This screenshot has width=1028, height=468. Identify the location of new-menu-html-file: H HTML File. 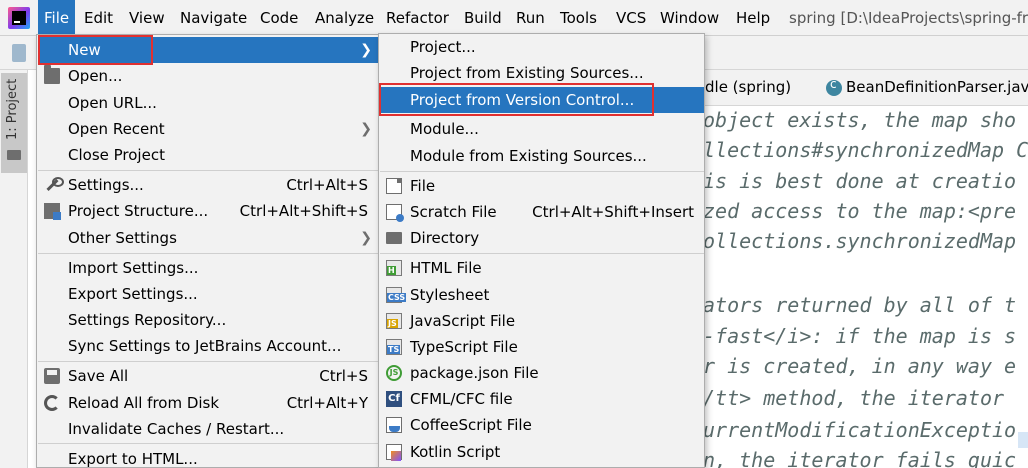
(542, 268).